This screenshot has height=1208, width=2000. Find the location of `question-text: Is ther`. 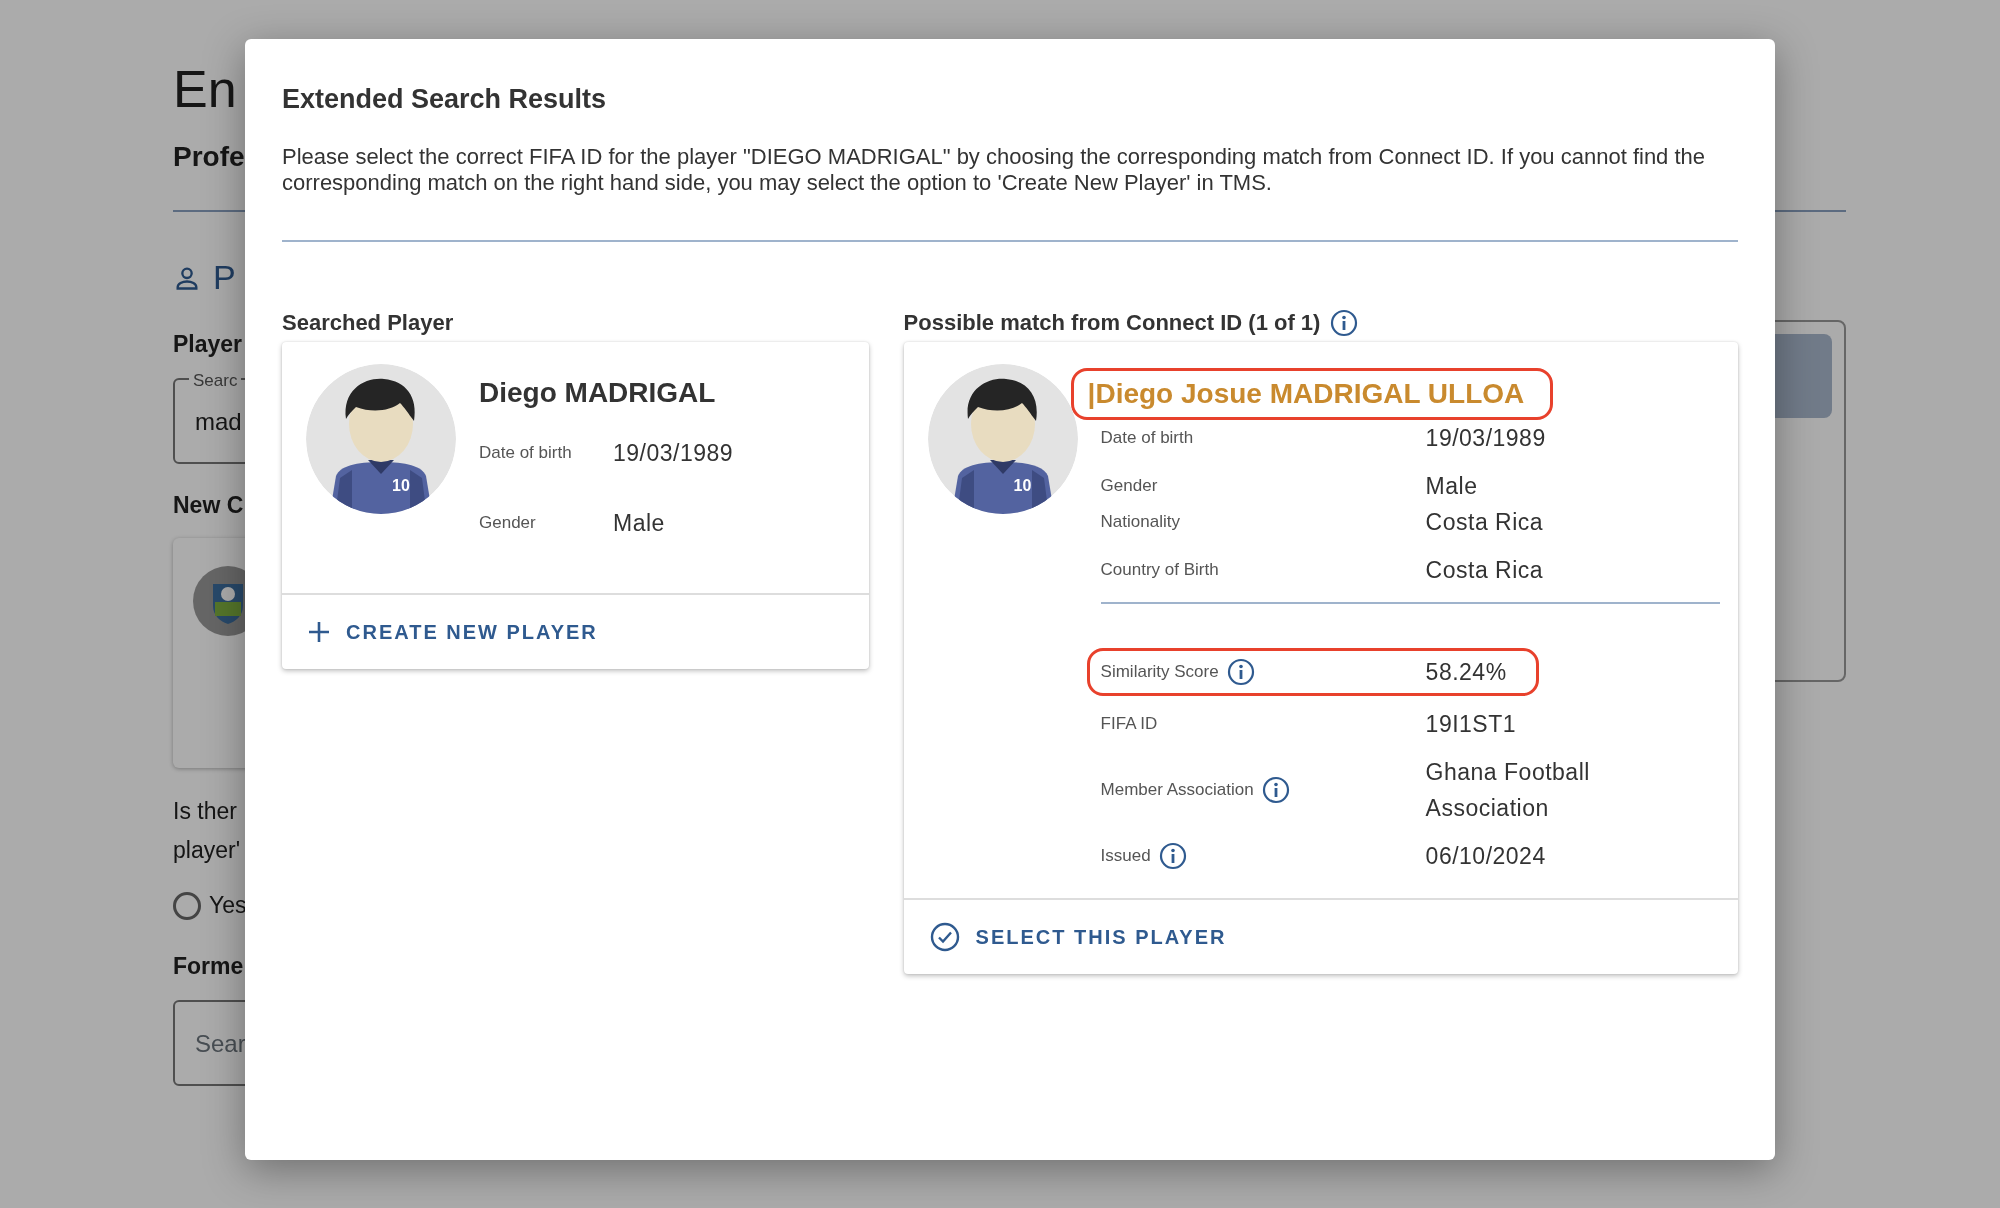

question-text: Is ther is located at coordinates (205, 812).